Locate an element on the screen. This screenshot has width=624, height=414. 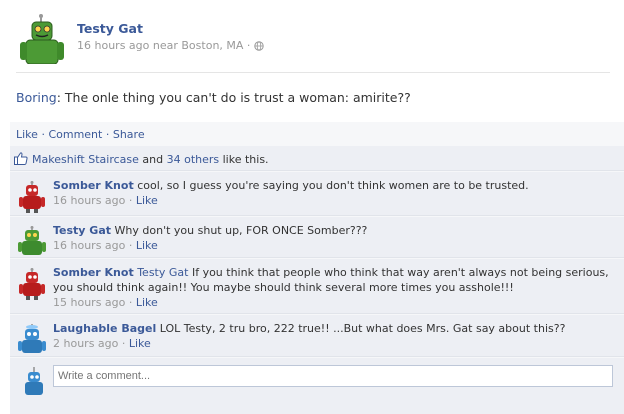
likes-and: and is located at coordinates (153, 159).